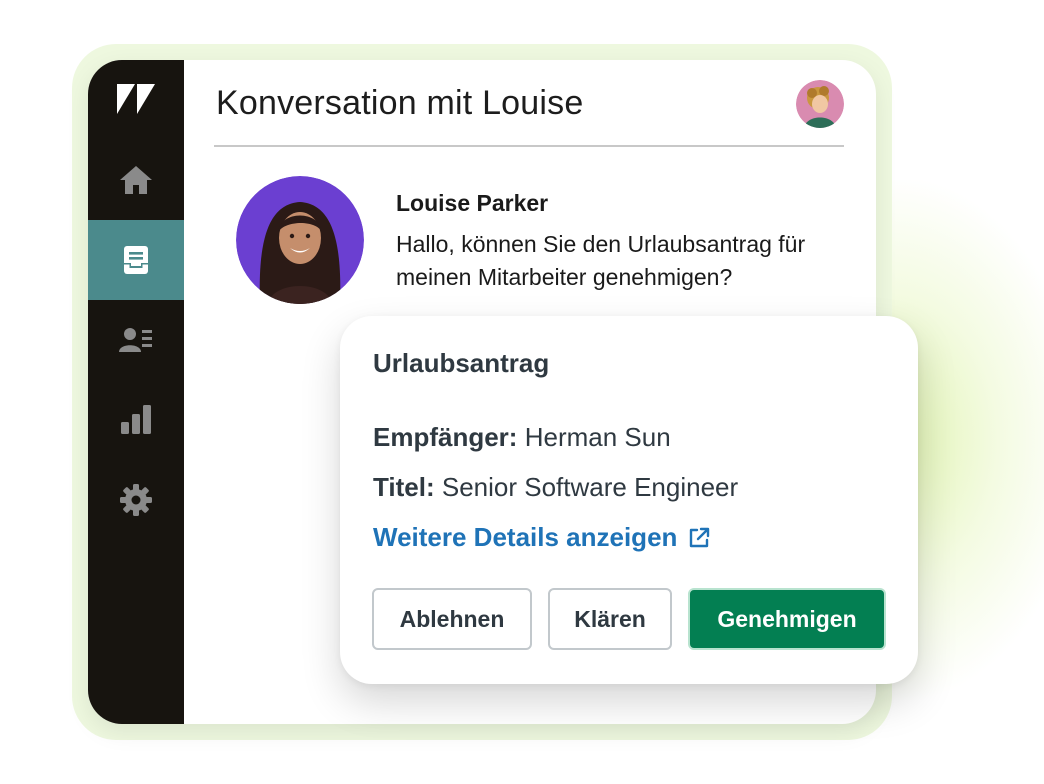 This screenshot has height=784, width=1044. Describe the element at coordinates (461, 363) in the screenshot. I see `request-title: Urlaubsantrag` at that location.